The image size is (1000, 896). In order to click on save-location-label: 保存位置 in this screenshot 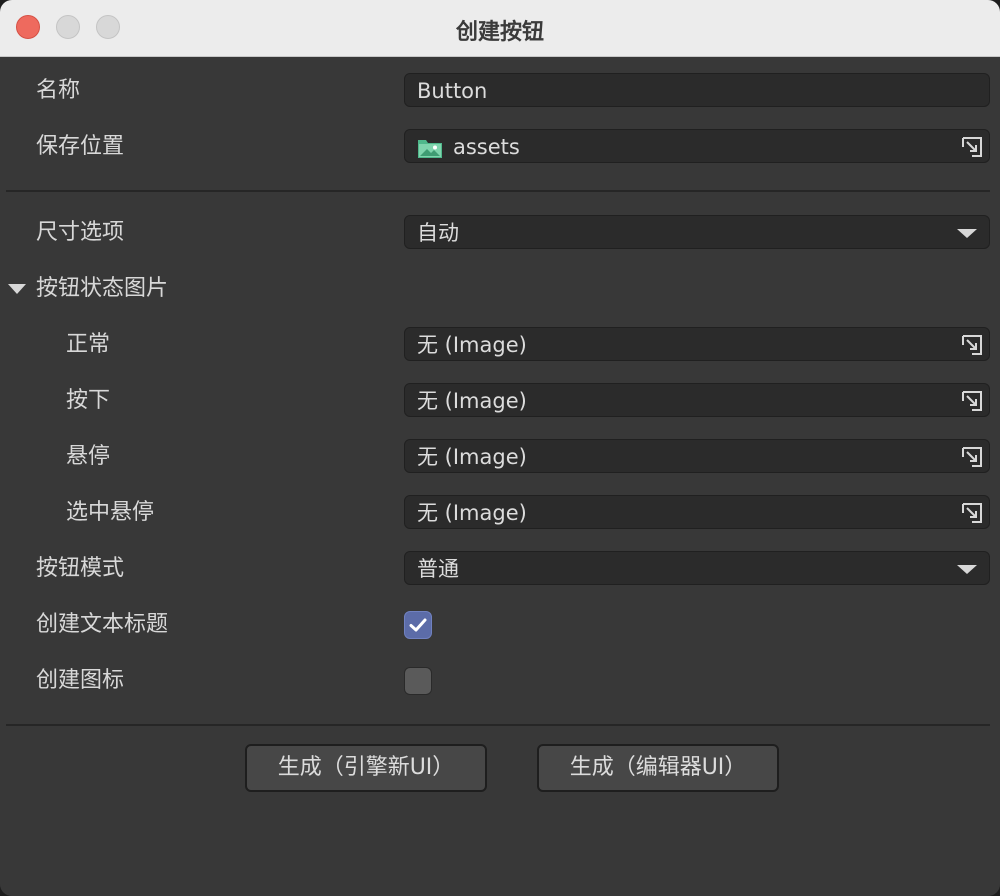, I will do `click(80, 146)`.